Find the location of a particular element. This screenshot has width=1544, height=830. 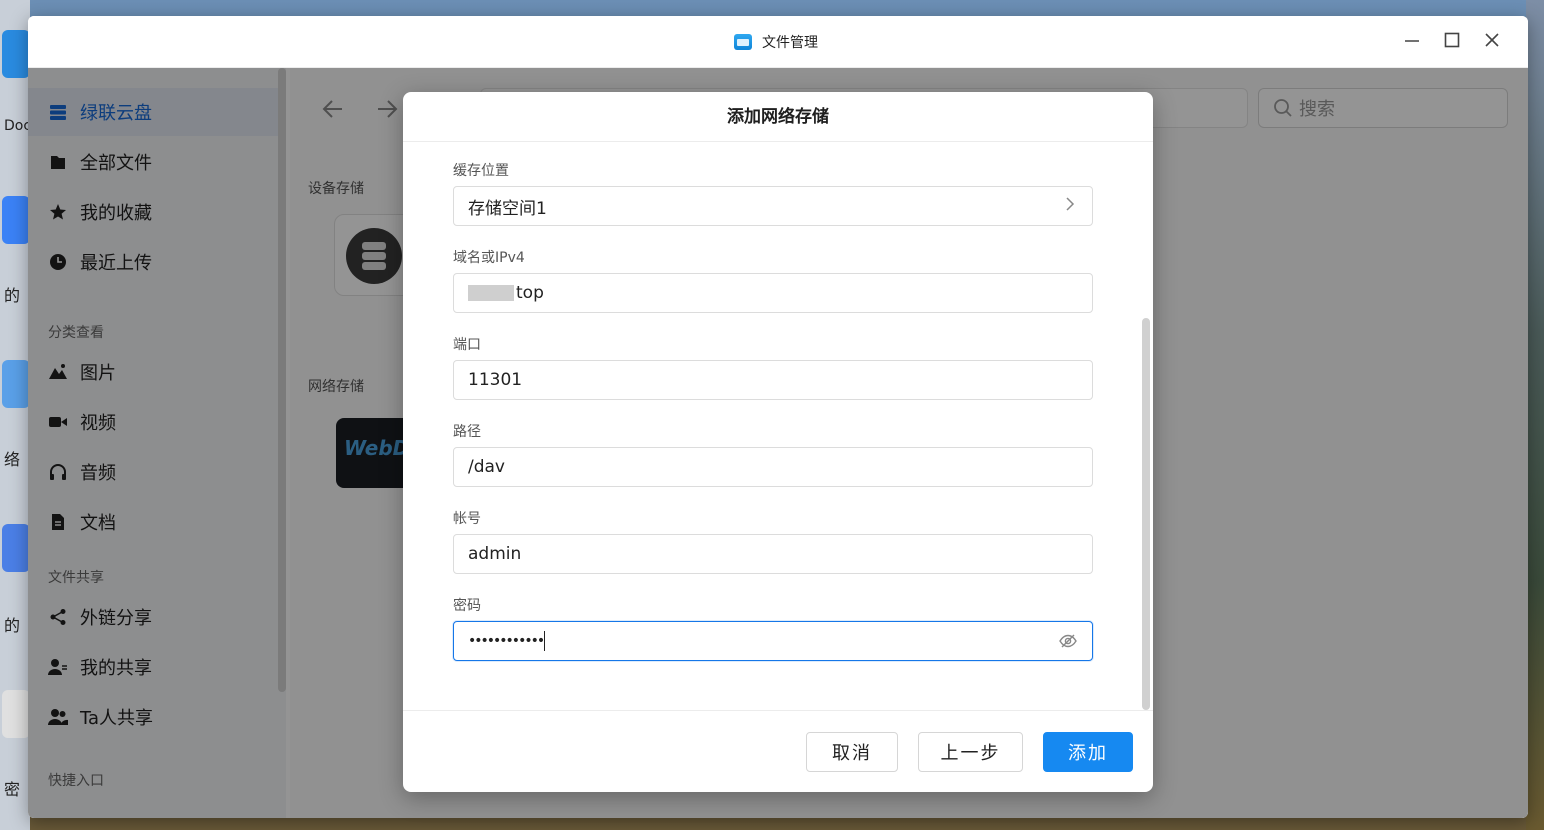

cache-location-select: 存储空间1 is located at coordinates (773, 206).